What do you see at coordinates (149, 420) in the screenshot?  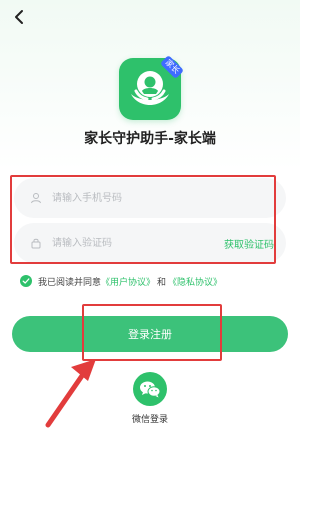 I see `wechat-login-label: 微信登录` at bounding box center [149, 420].